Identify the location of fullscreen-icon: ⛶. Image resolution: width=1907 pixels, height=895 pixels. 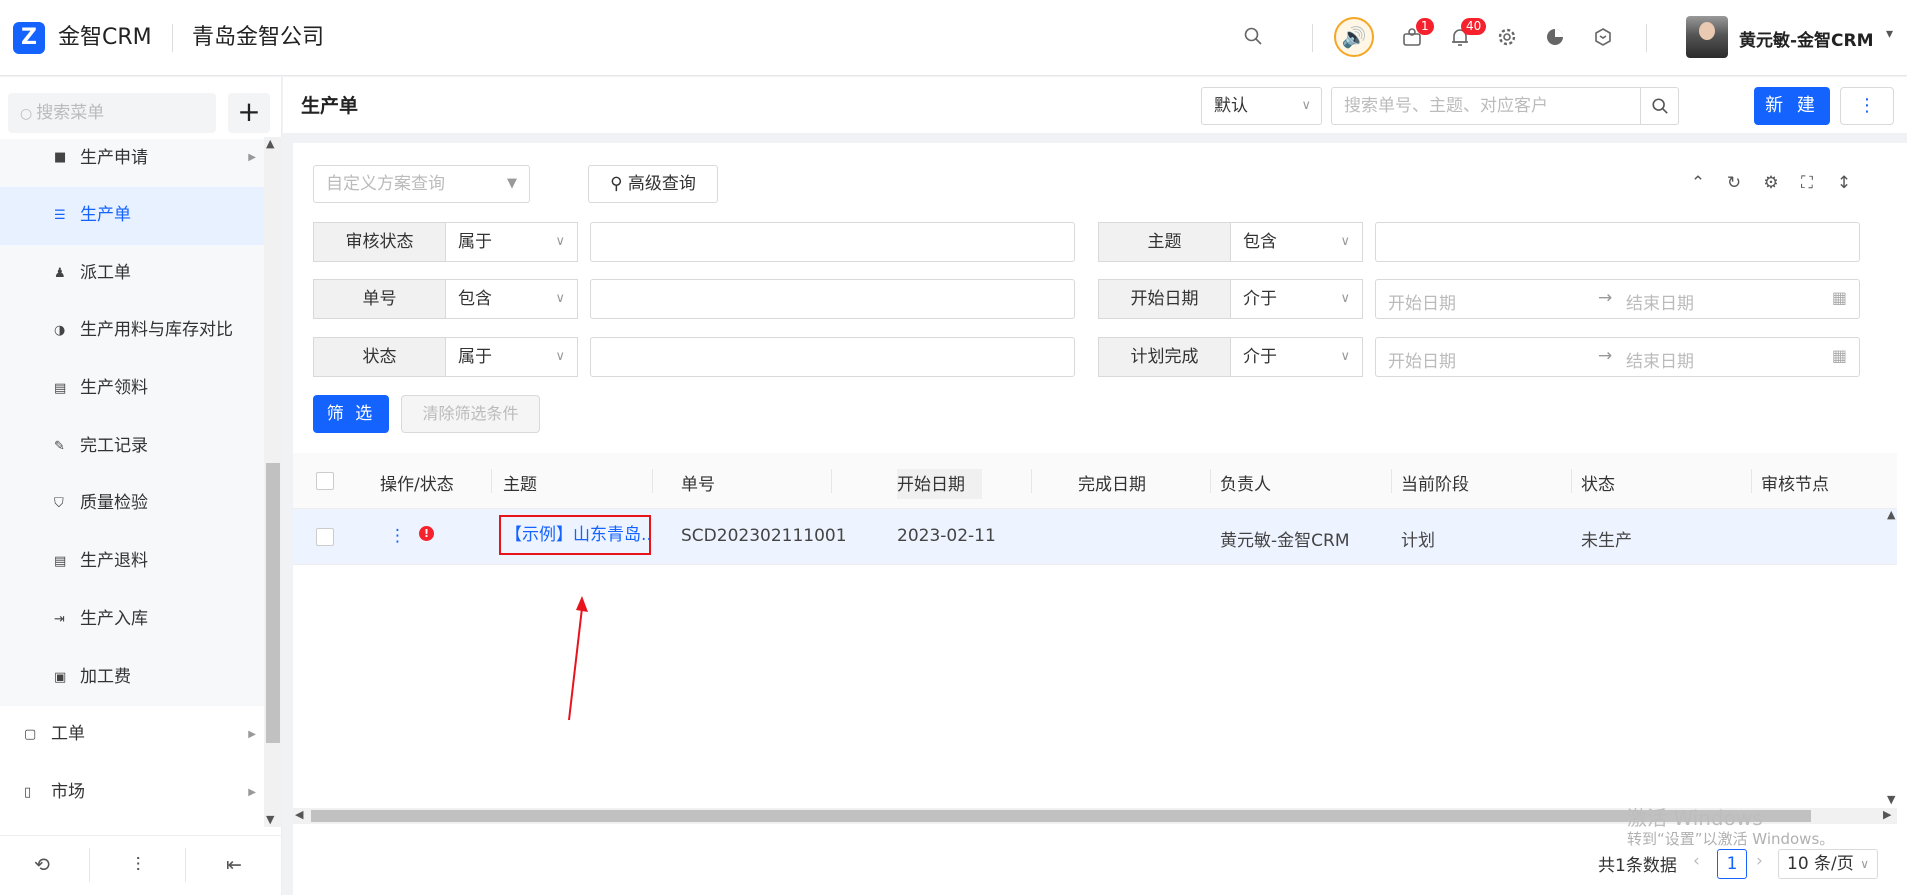
(1807, 183).